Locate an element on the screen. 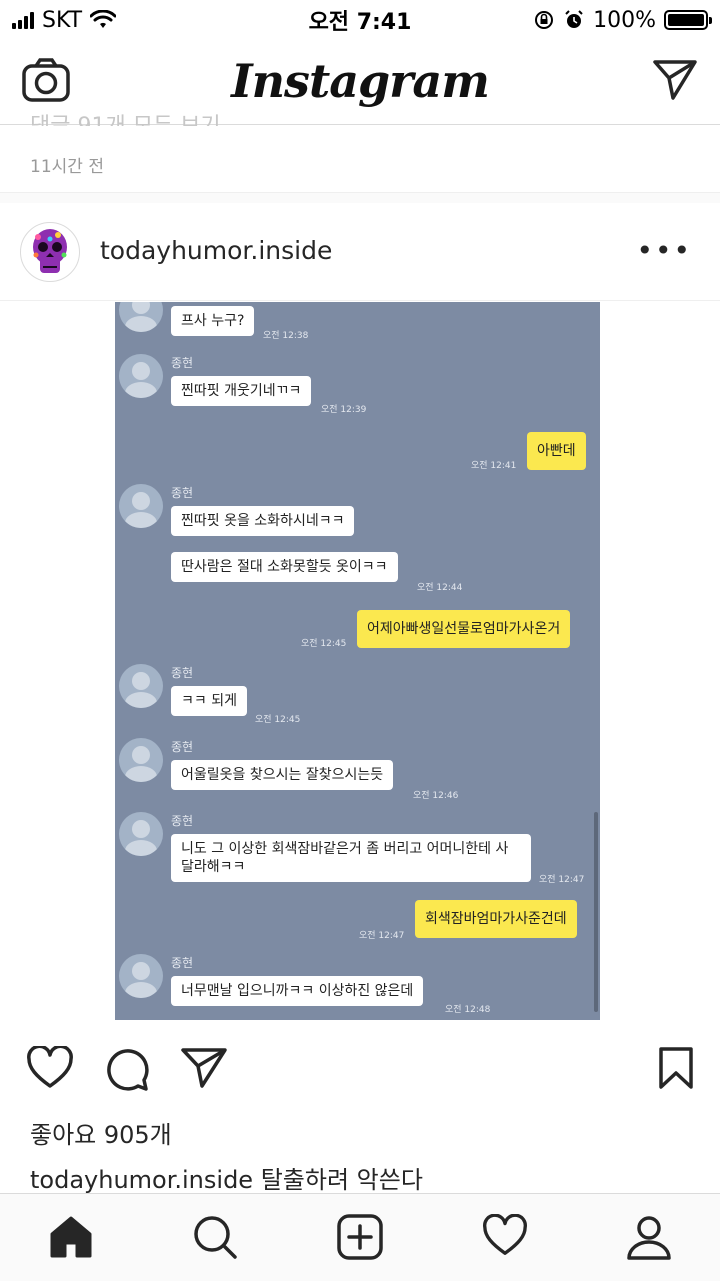 The width and height of the screenshot is (720, 1281). chat-time: 오전 12:41 is located at coordinates (494, 466).